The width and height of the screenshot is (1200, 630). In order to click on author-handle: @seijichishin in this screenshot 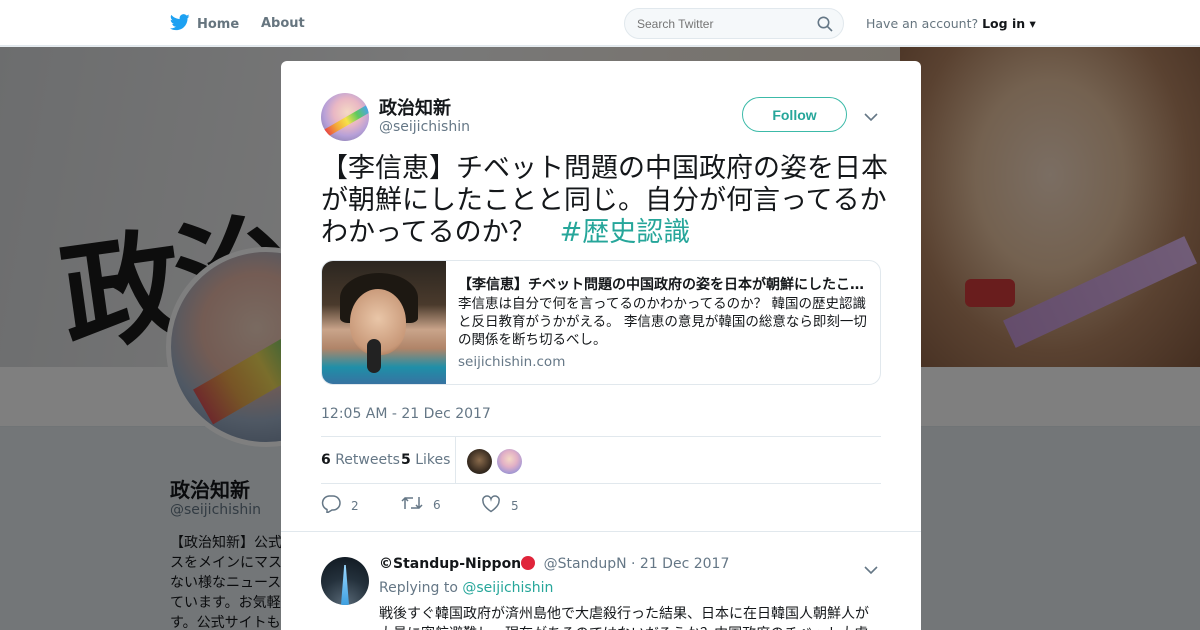, I will do `click(424, 127)`.